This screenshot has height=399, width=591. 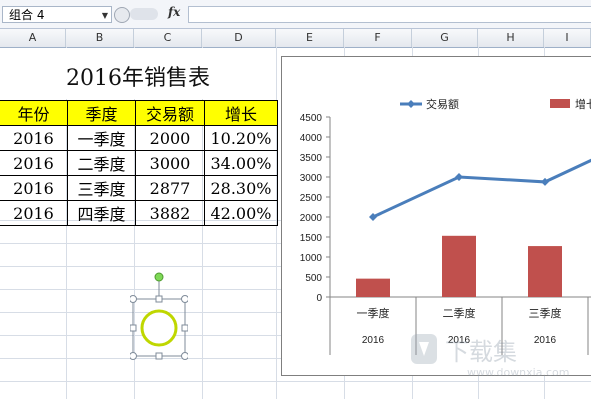 I want to click on resize-handle-w, so click(x=133, y=328).